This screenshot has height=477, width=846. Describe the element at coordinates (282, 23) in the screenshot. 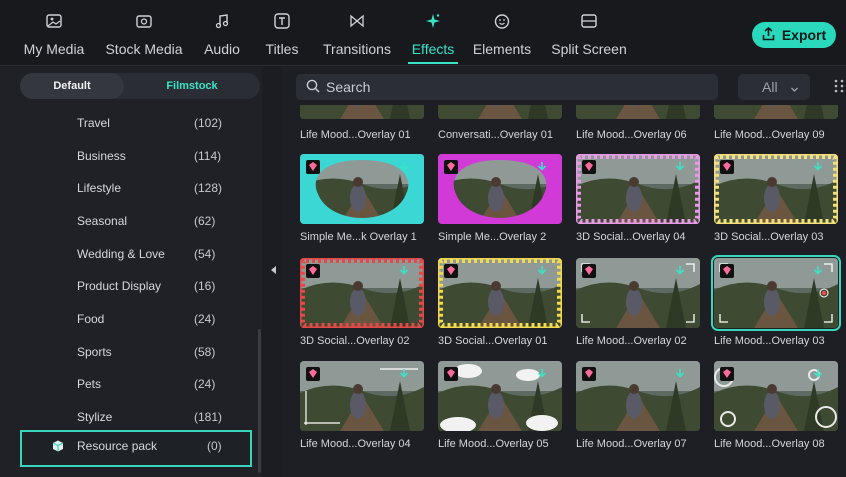

I see `titles-icon` at that location.